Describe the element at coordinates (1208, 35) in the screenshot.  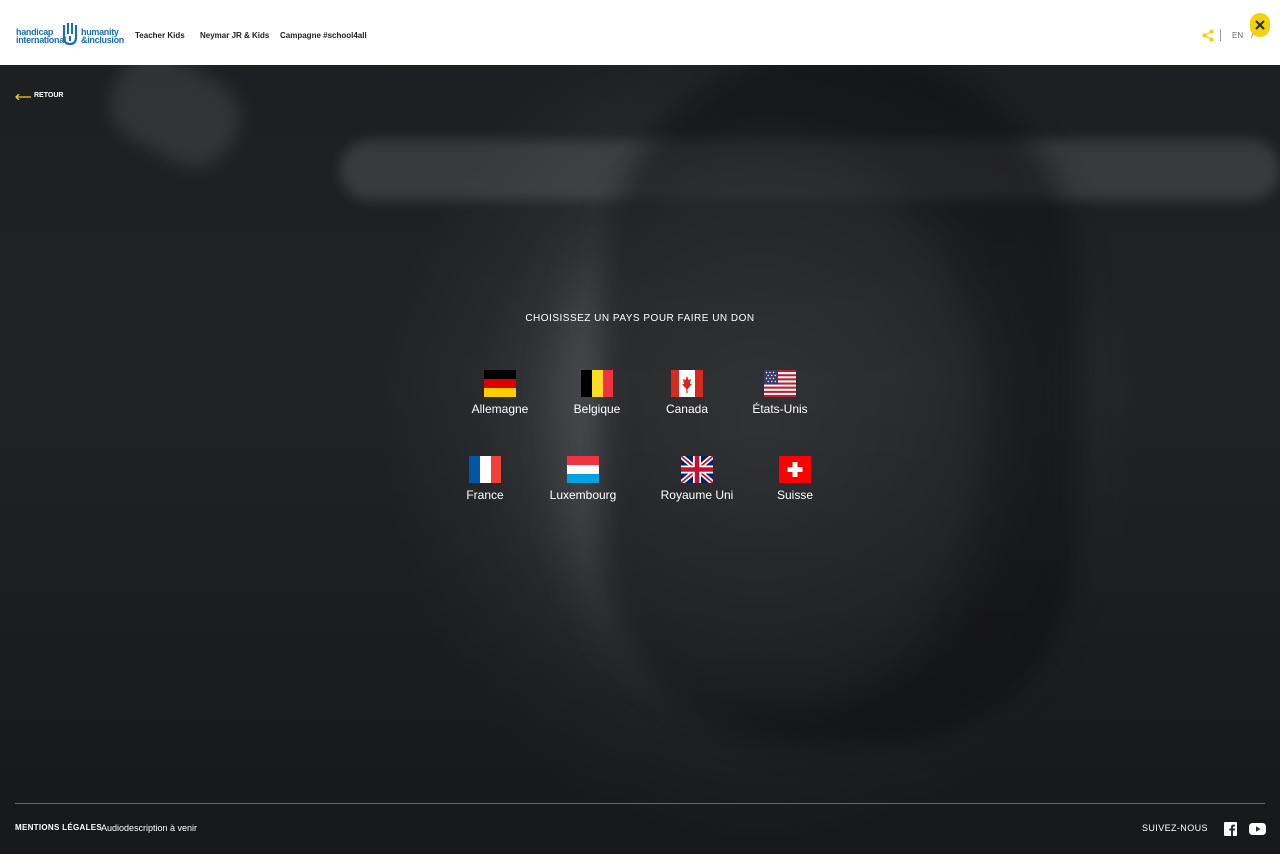
I see `share-icon` at that location.